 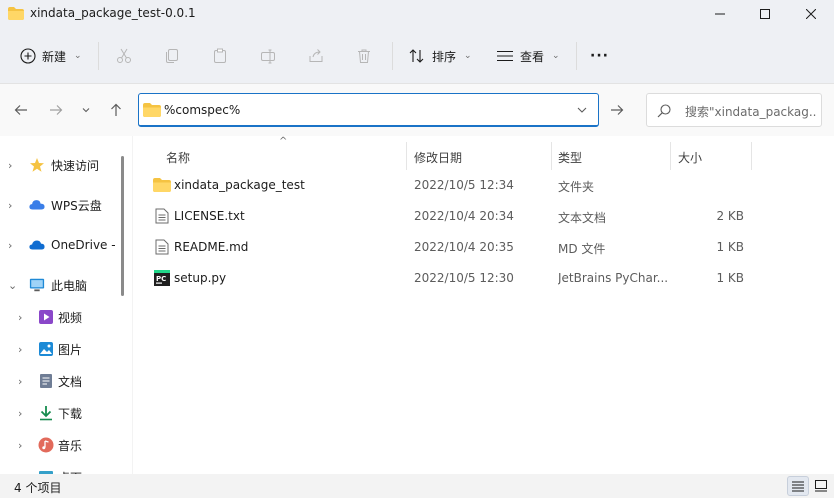 What do you see at coordinates (576, 187) in the screenshot?
I see `file-type: 文件夹` at bounding box center [576, 187].